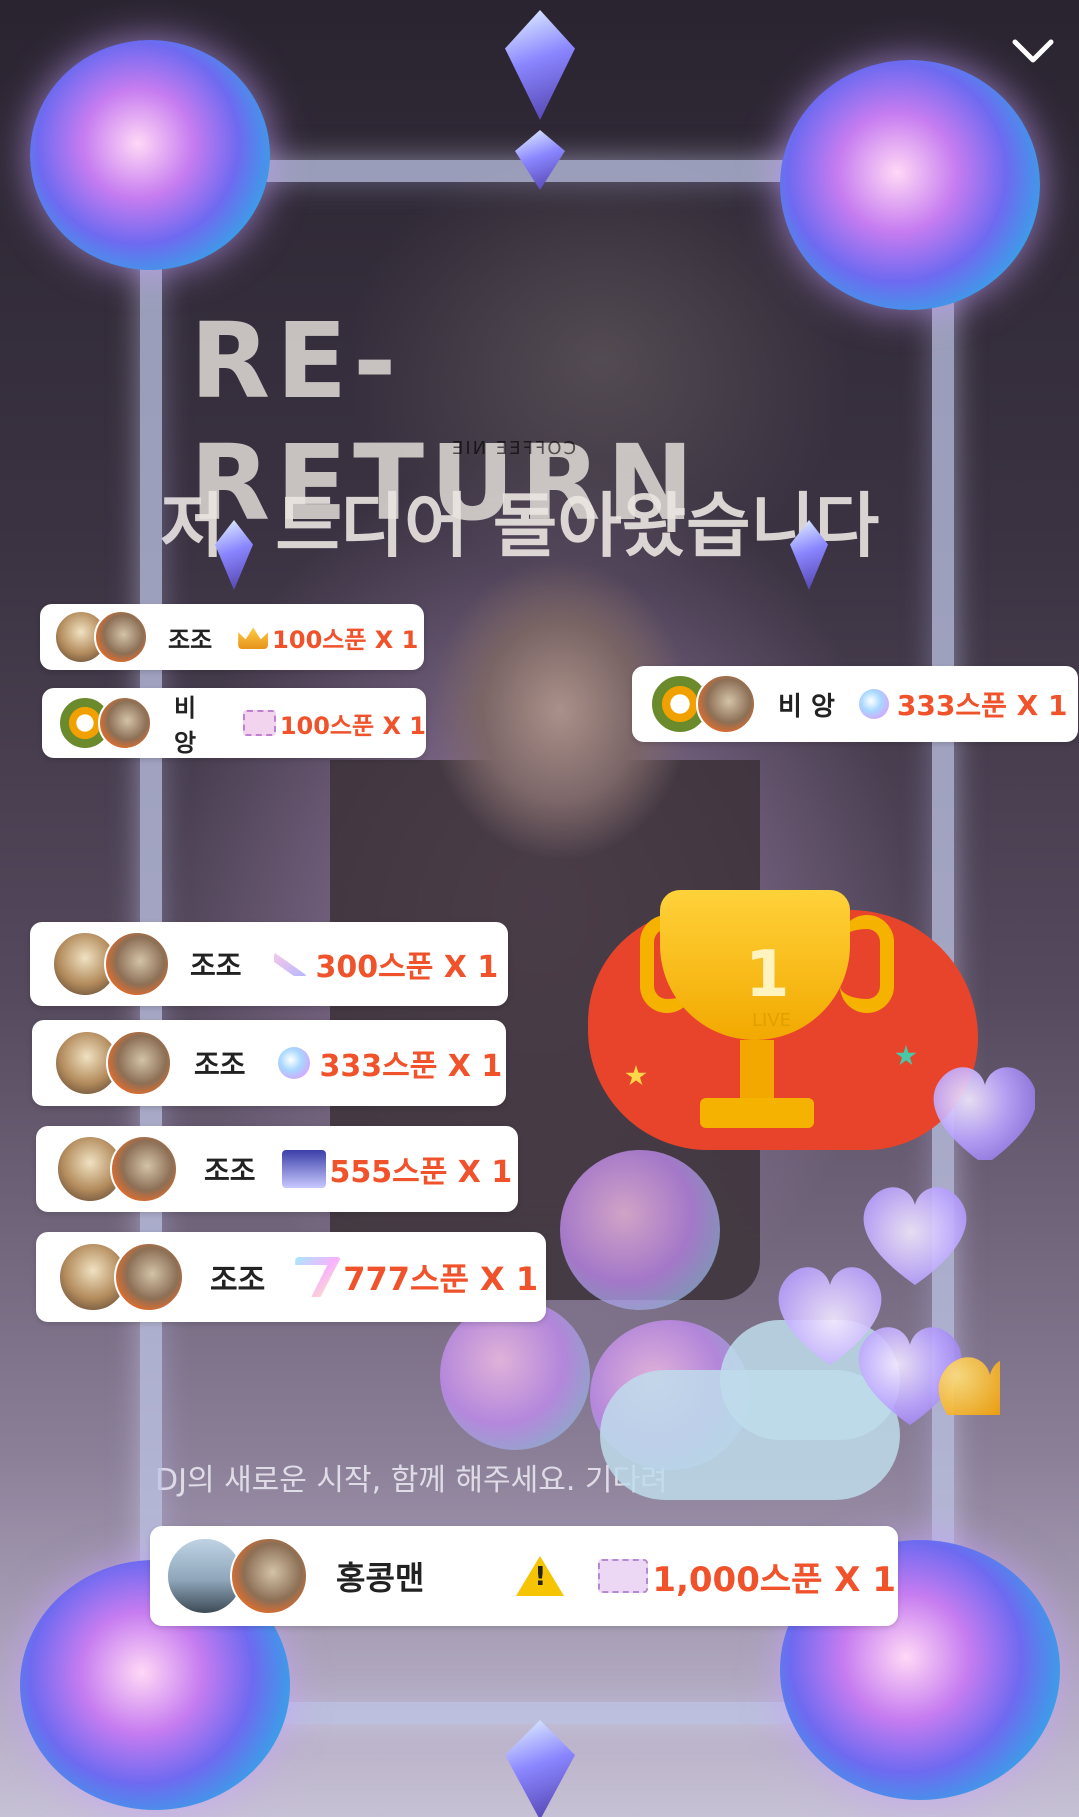 The width and height of the screenshot is (1079, 1817). What do you see at coordinates (774, 1579) in the screenshot?
I see `gift-amount: 1,000스푼 X 1` at bounding box center [774, 1579].